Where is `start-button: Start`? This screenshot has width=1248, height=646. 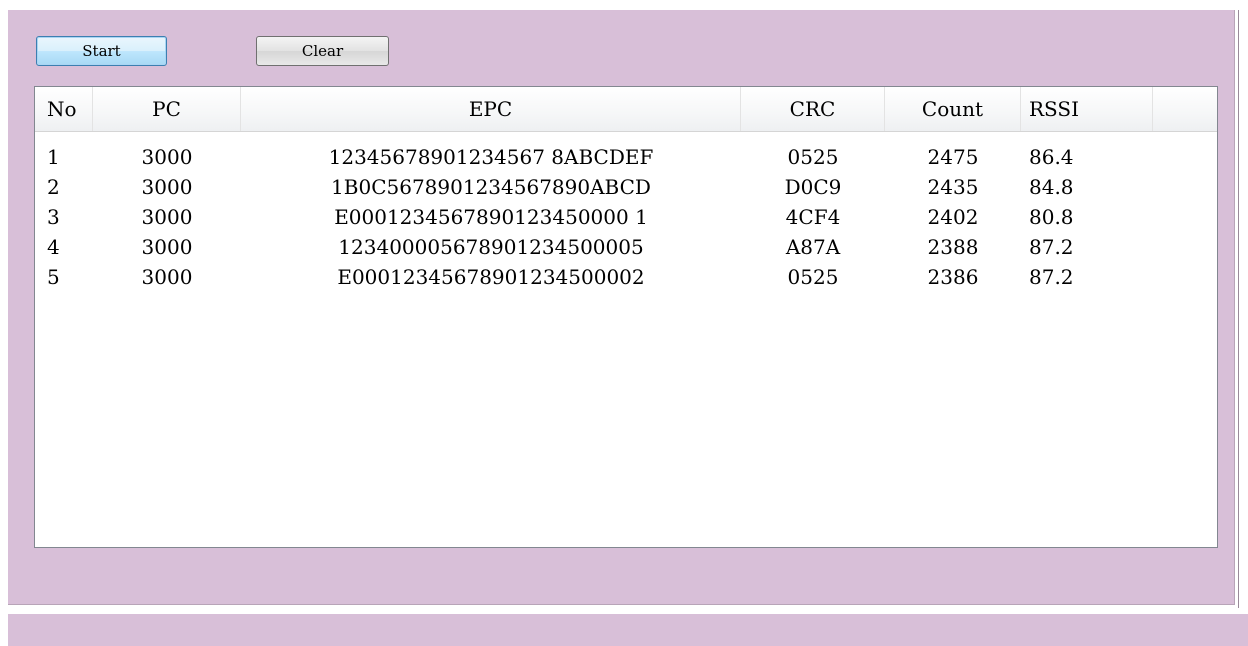 start-button: Start is located at coordinates (101, 51).